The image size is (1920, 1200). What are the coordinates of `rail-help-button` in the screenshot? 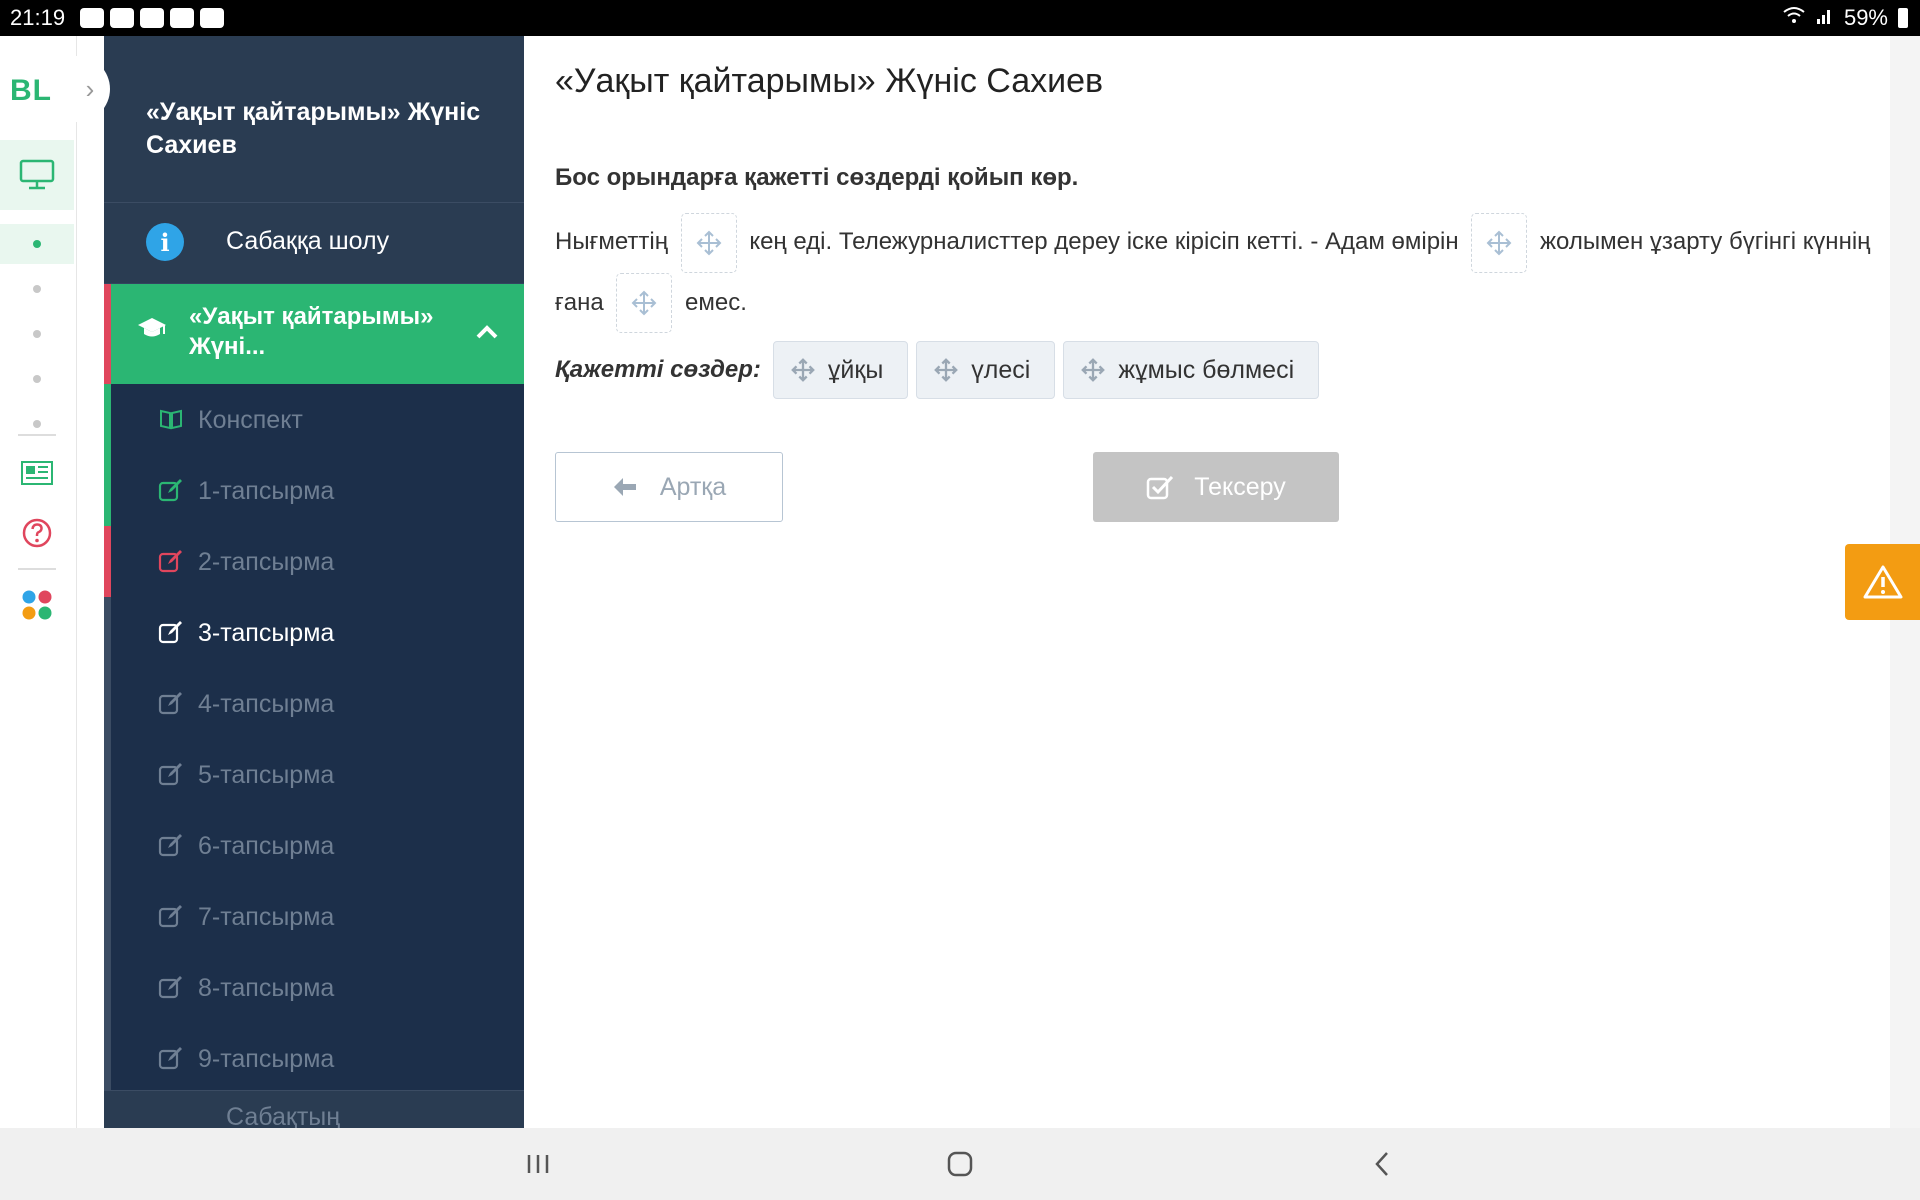 It's located at (37, 533).